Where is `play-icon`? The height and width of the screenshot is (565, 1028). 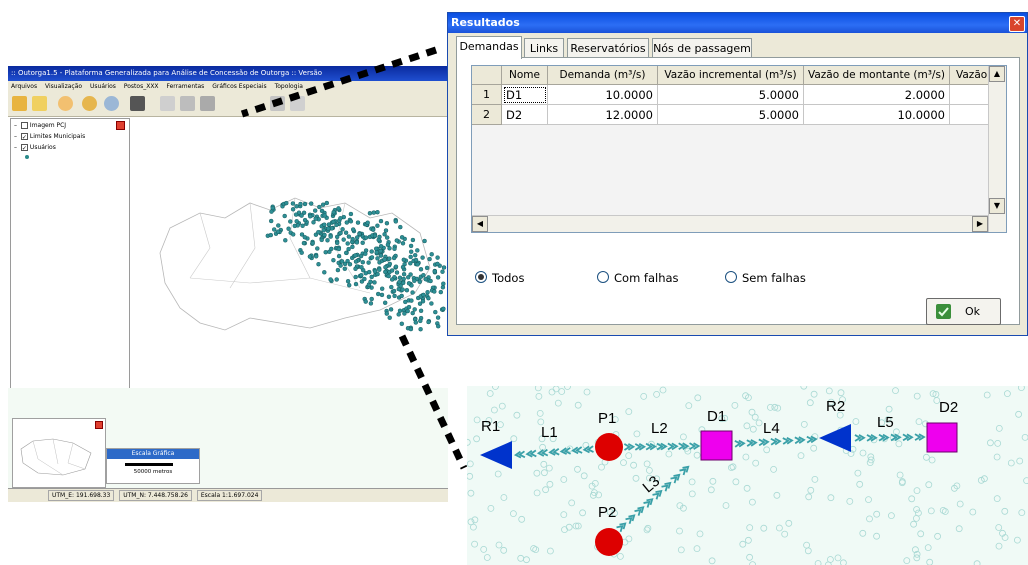 play-icon is located at coordinates (277, 103).